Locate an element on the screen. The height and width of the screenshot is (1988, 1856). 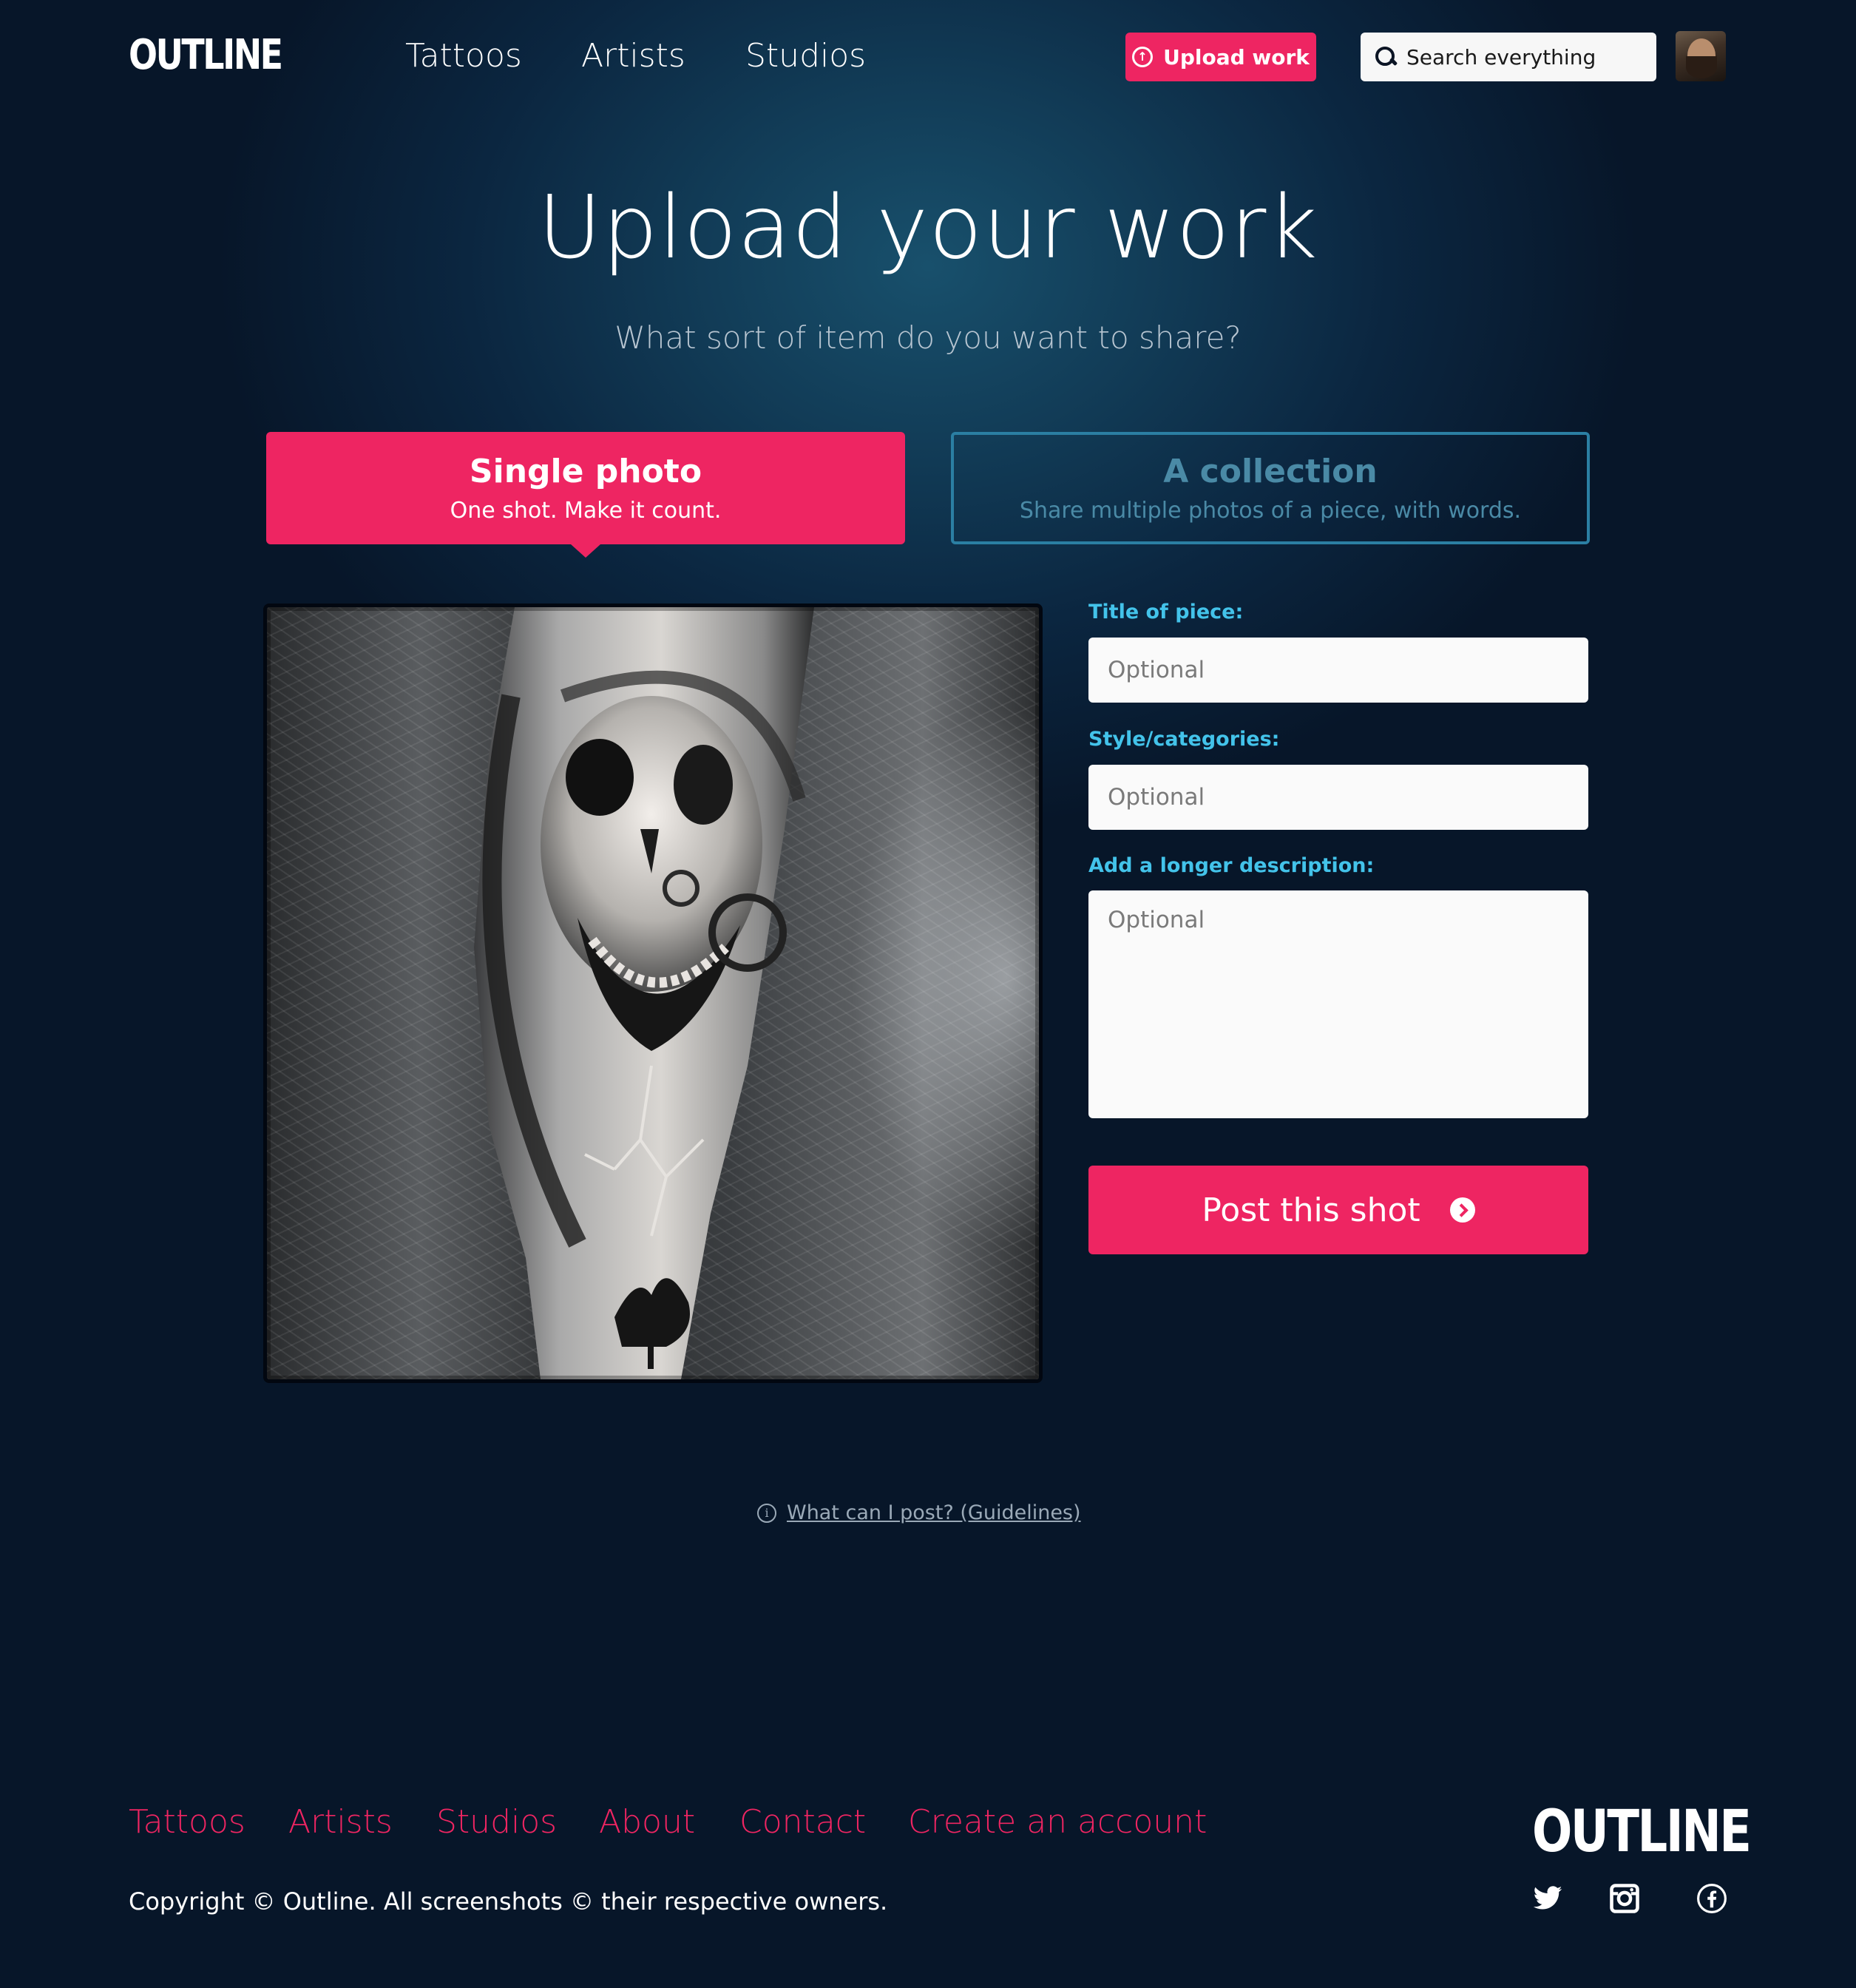
title-label: Title of piece: is located at coordinates (1166, 612).